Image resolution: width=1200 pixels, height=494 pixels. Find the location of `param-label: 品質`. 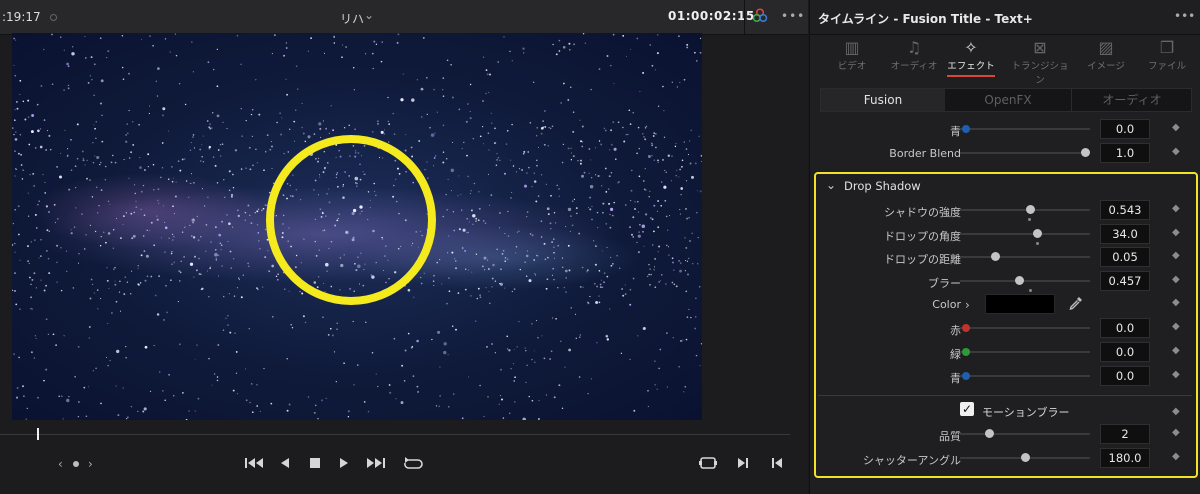

param-label: 品質 is located at coordinates (950, 436).